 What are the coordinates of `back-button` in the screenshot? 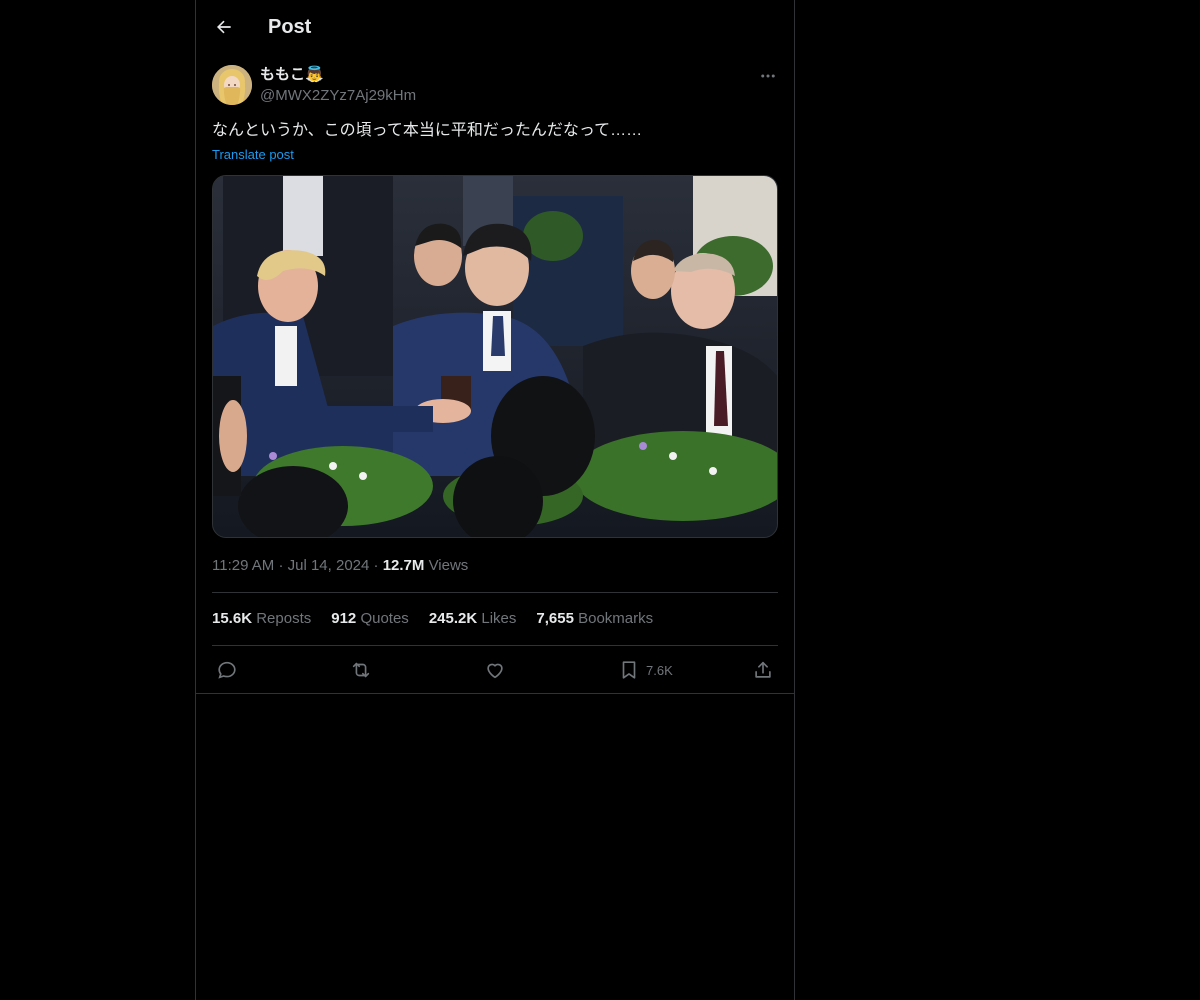 It's located at (224, 27).